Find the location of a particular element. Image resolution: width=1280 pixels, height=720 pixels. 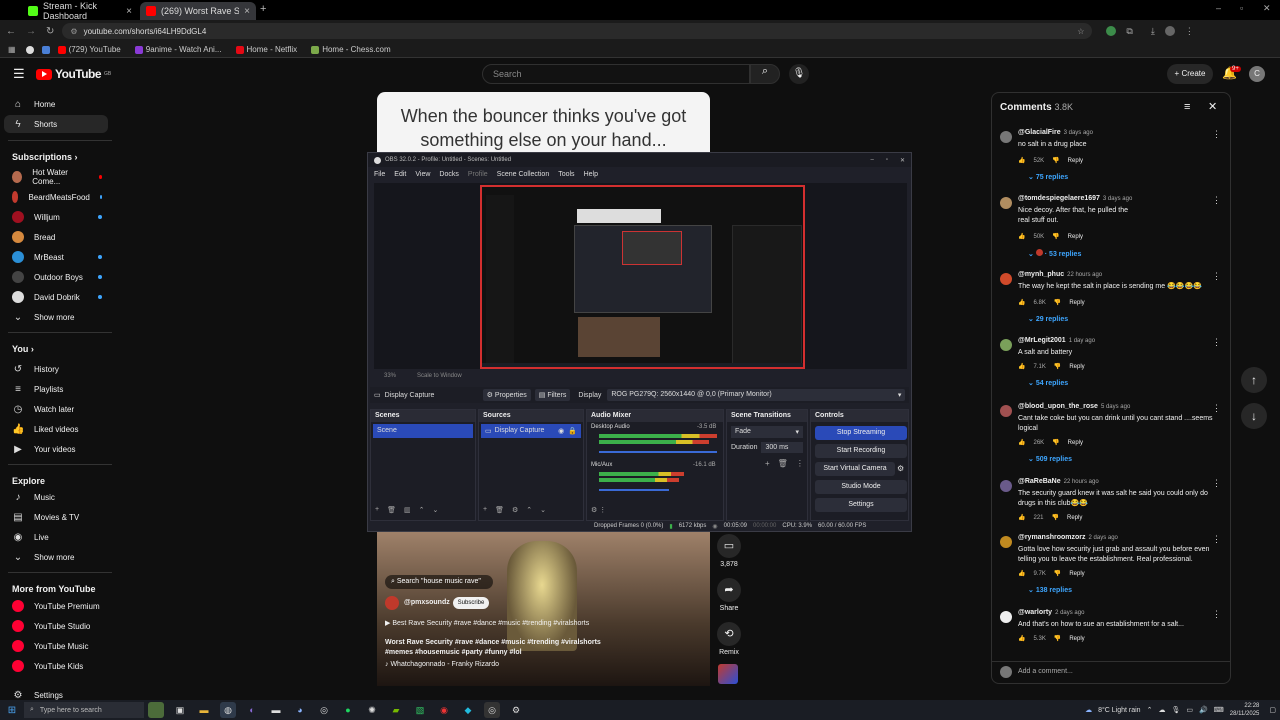

app-icon: ◆ is located at coordinates (468, 710).